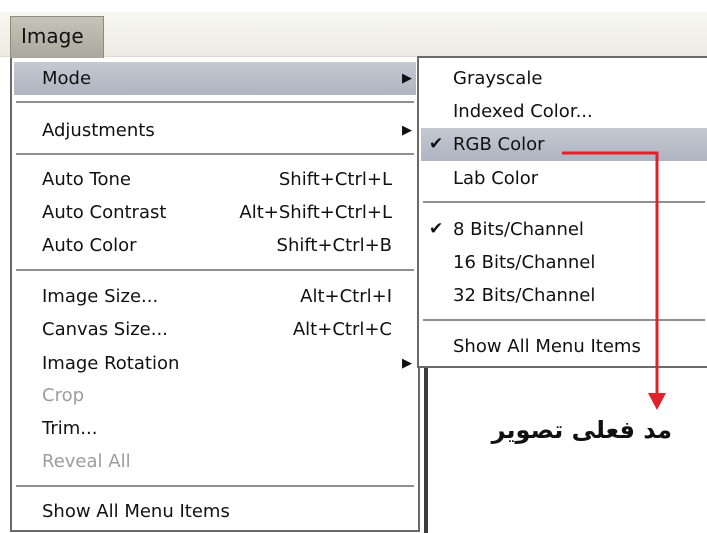 Image resolution: width=707 pixels, height=533 pixels. Describe the element at coordinates (215, 245) in the screenshot. I see `menu-item-auto-color: Auto Color Shift+Ctrl+B` at that location.